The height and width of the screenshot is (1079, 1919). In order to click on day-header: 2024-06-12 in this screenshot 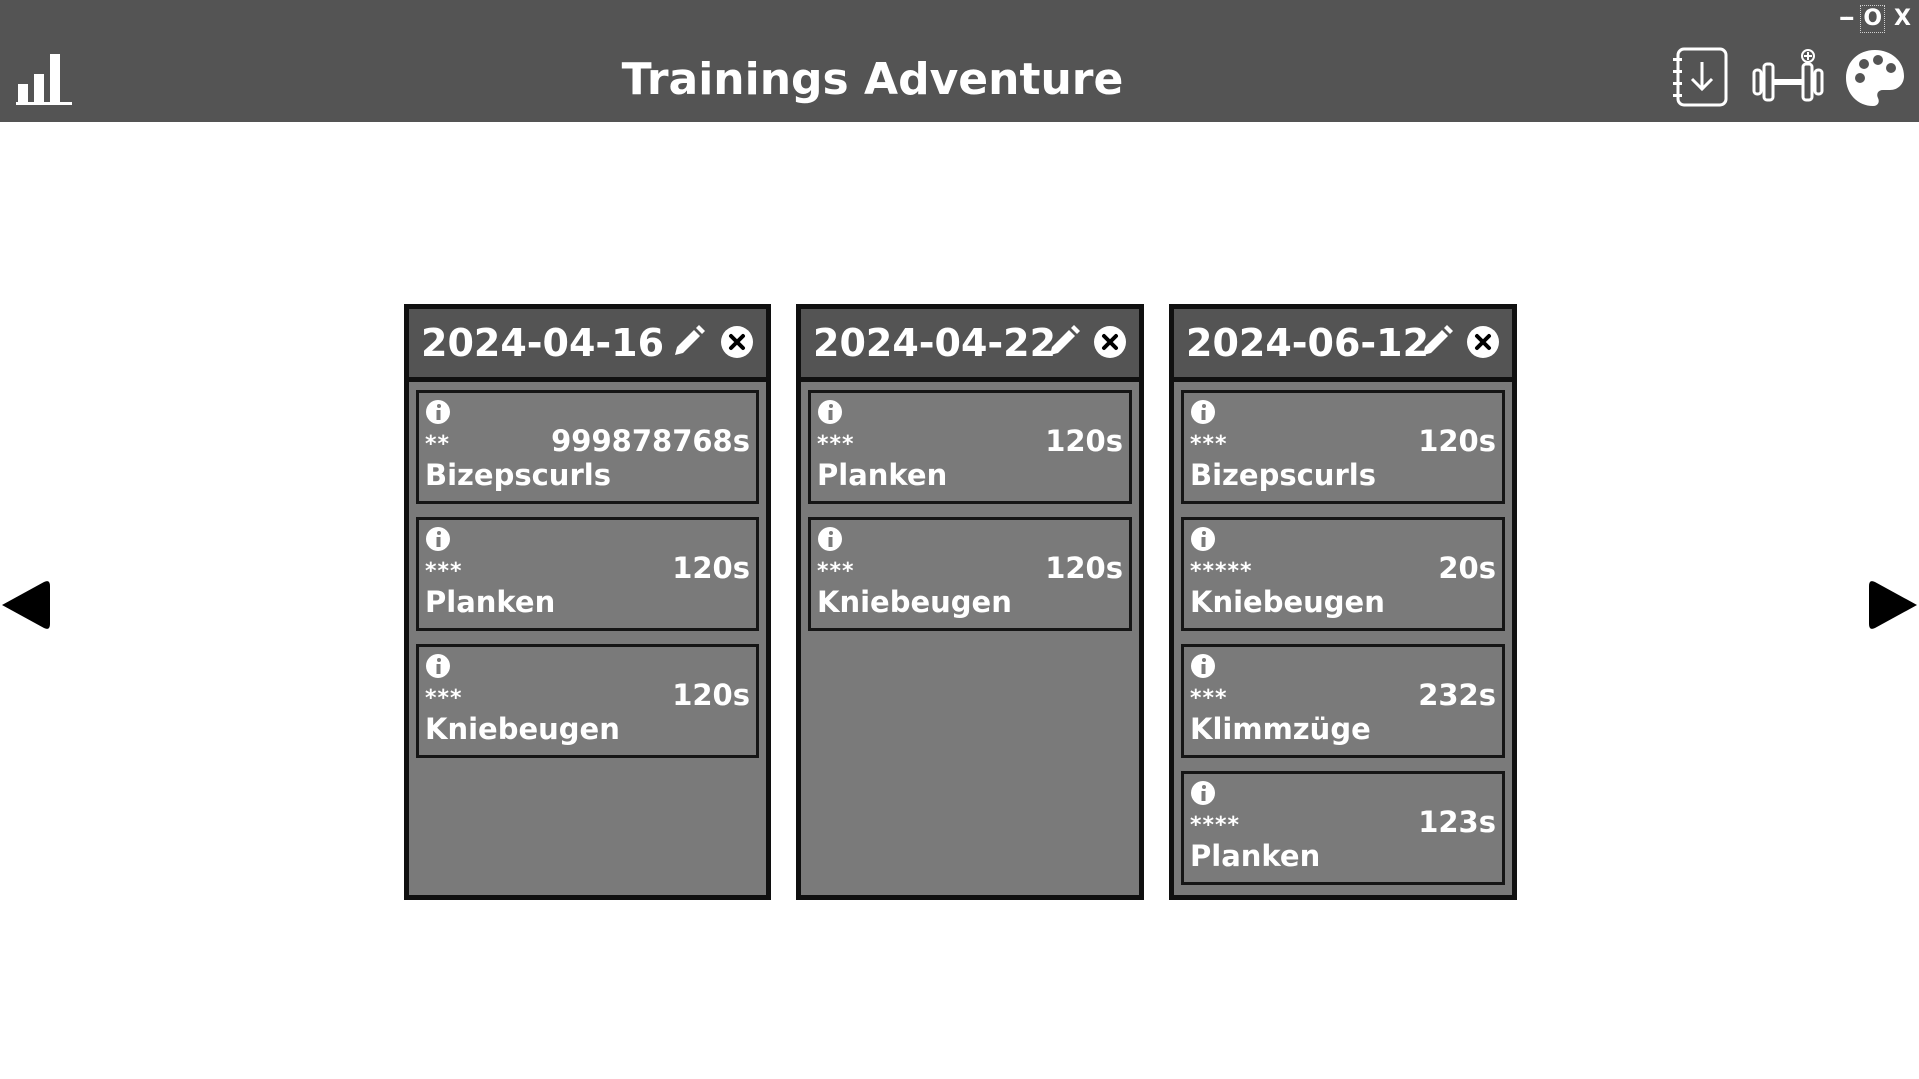, I will do `click(1343, 345)`.